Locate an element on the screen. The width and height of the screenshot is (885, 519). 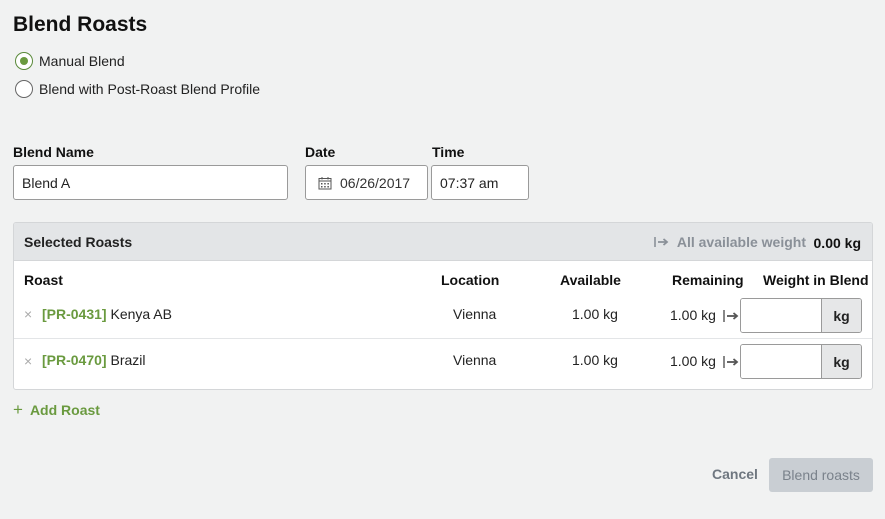
roast-cell: [PR-0431] Kenya AB is located at coordinates (107, 314).